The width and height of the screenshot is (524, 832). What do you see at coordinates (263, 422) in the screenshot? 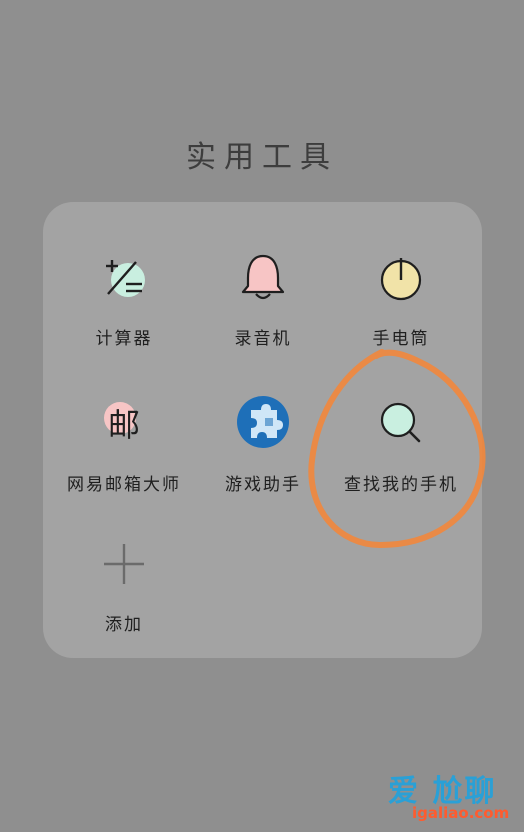
I see `puzzle-game-icon` at bounding box center [263, 422].